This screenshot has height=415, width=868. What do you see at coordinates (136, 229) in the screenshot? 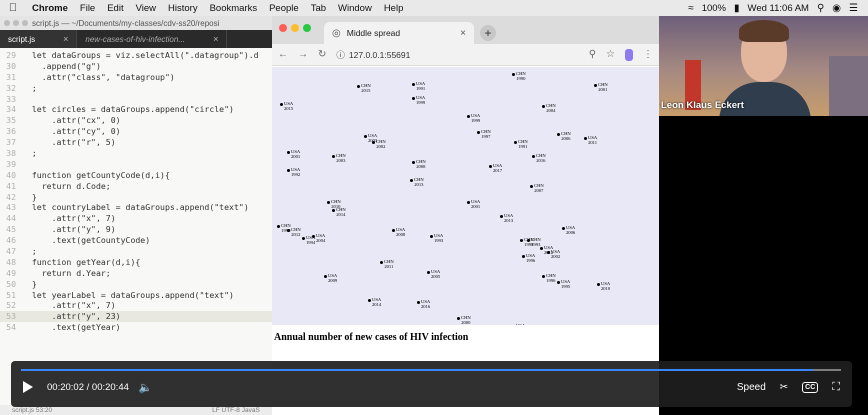
I see `code-line: 45 .attr("y", 9)` at bounding box center [136, 229].